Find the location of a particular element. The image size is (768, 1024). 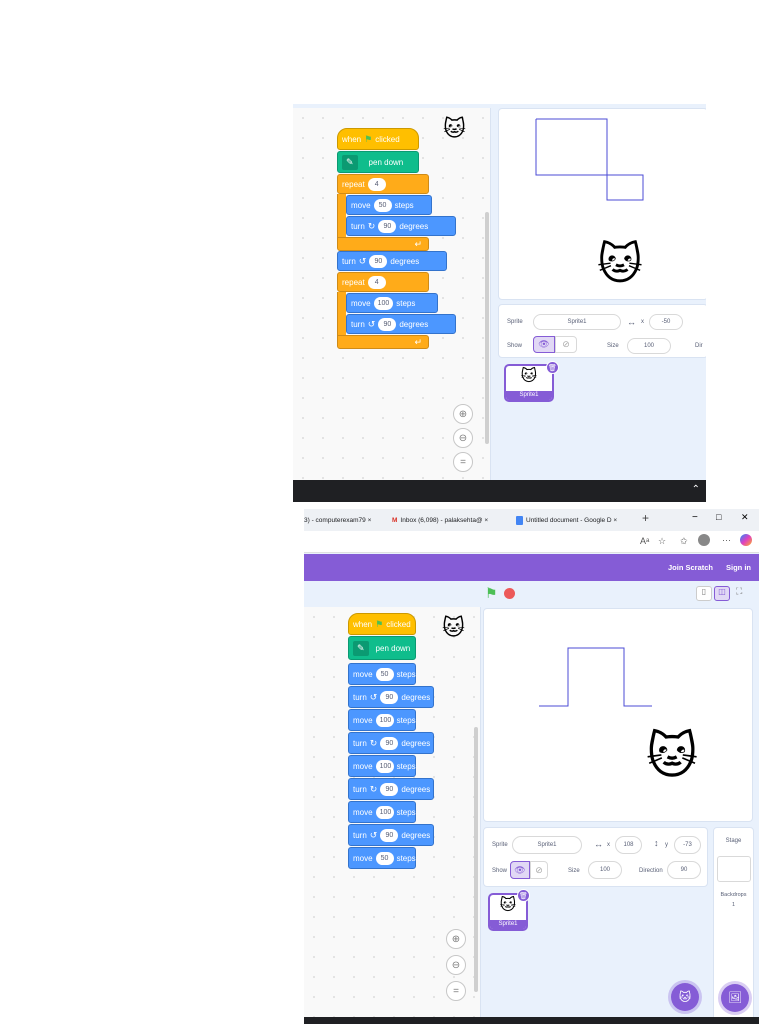

browser-toolbar: Aᵃ ☆ ✩ ··· is located at coordinates (531, 542).